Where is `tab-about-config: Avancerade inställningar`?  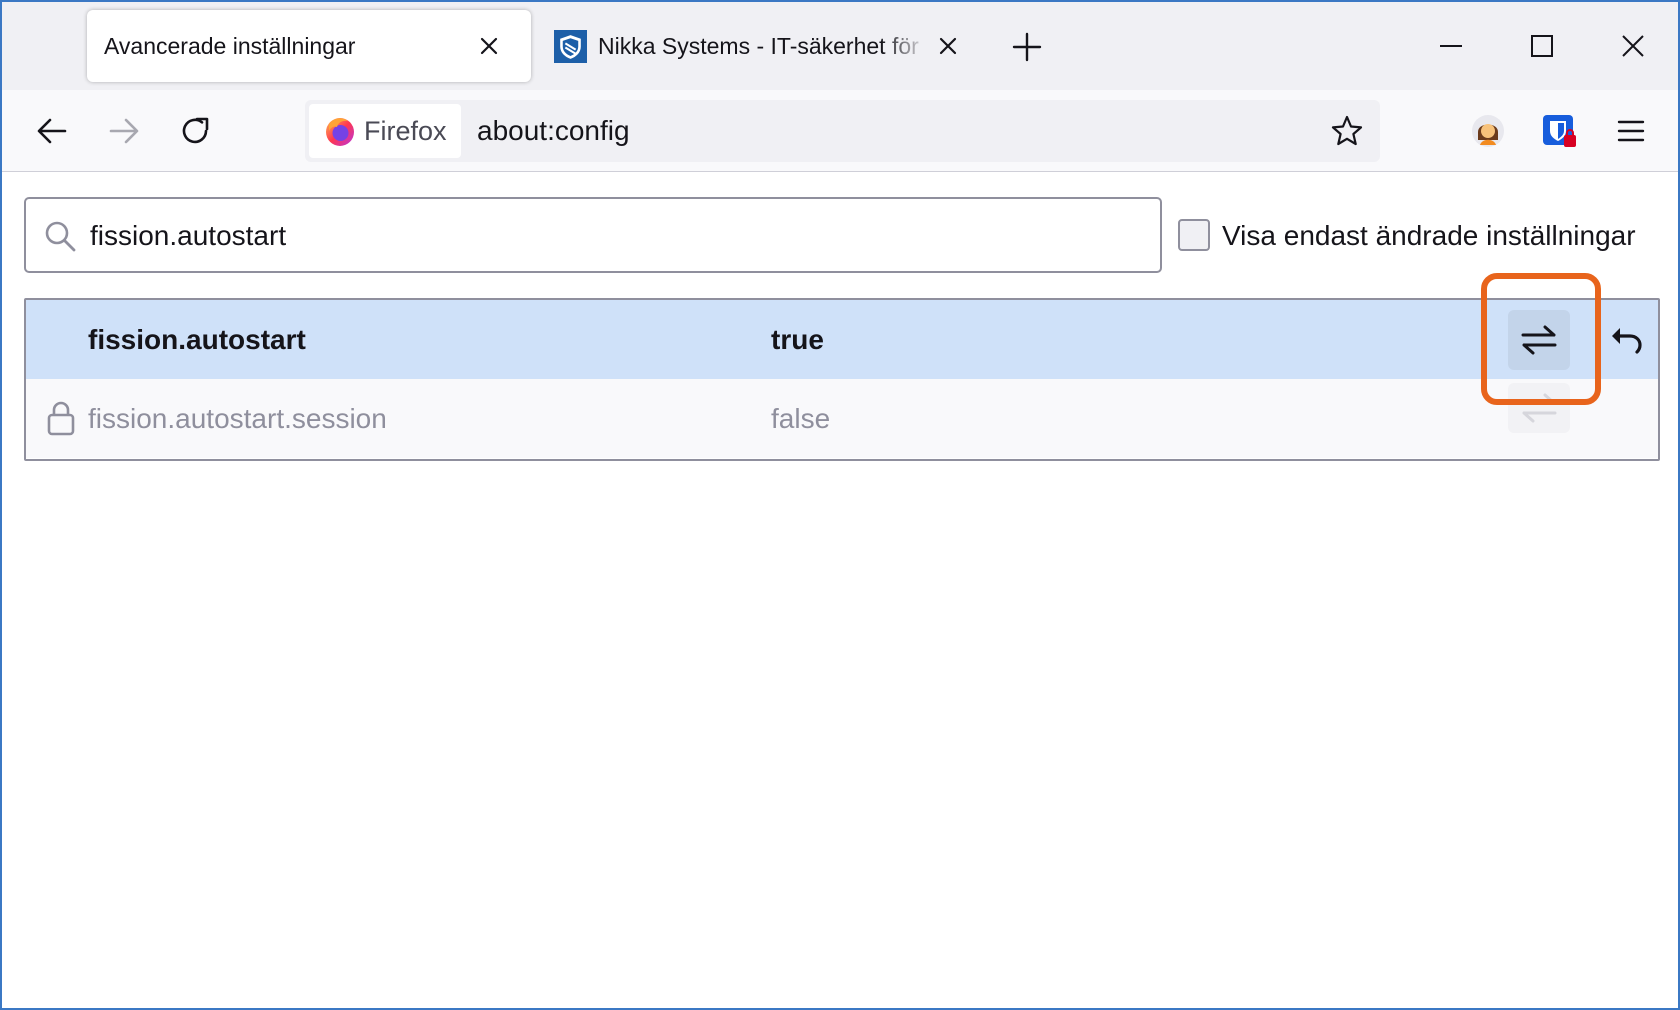
tab-about-config: Avancerade inställningar is located at coordinates (309, 46).